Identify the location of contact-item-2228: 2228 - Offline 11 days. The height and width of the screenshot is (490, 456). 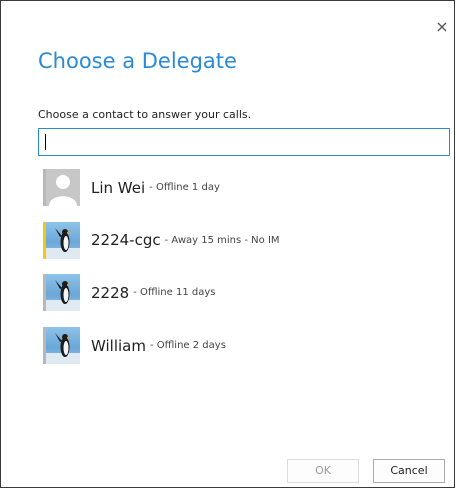
(243, 293).